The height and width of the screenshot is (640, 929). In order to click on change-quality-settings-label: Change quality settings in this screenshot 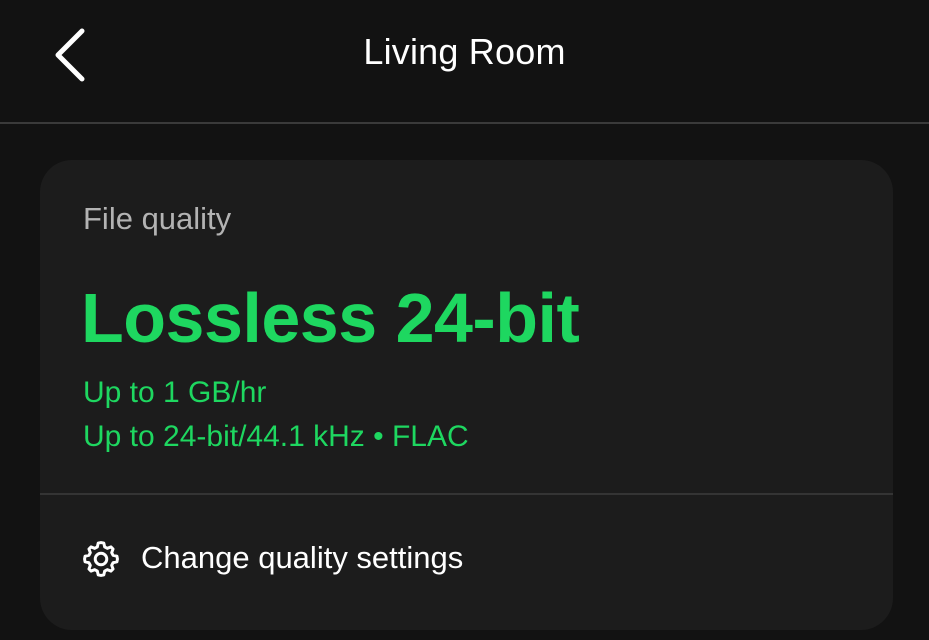, I will do `click(302, 557)`.